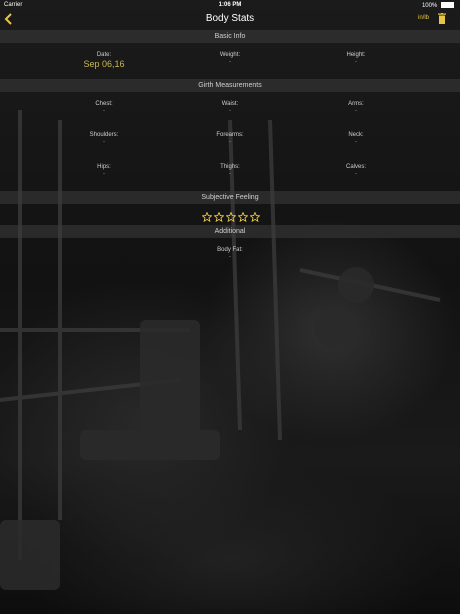 The width and height of the screenshot is (460, 614). Describe the element at coordinates (230, 104) in the screenshot. I see `waist-label: Waist:` at that location.